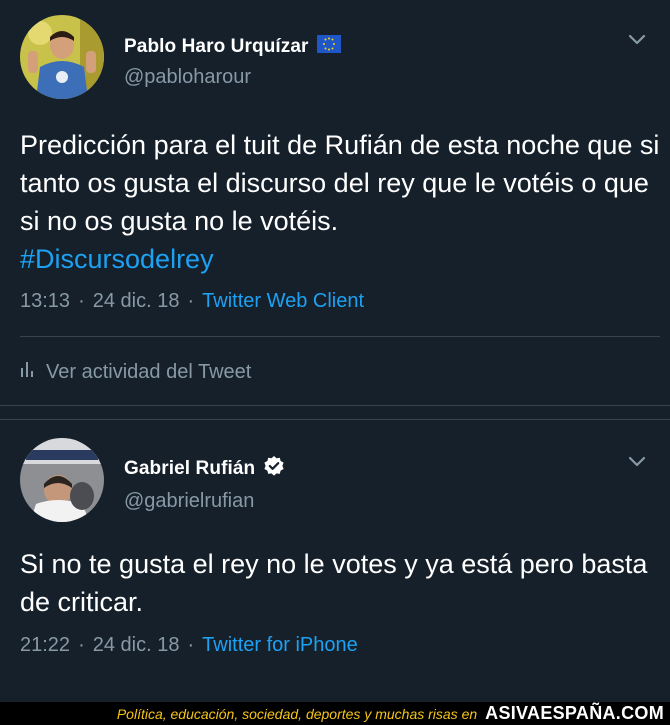  I want to click on author-handle: @gabrielrufian, so click(204, 501).